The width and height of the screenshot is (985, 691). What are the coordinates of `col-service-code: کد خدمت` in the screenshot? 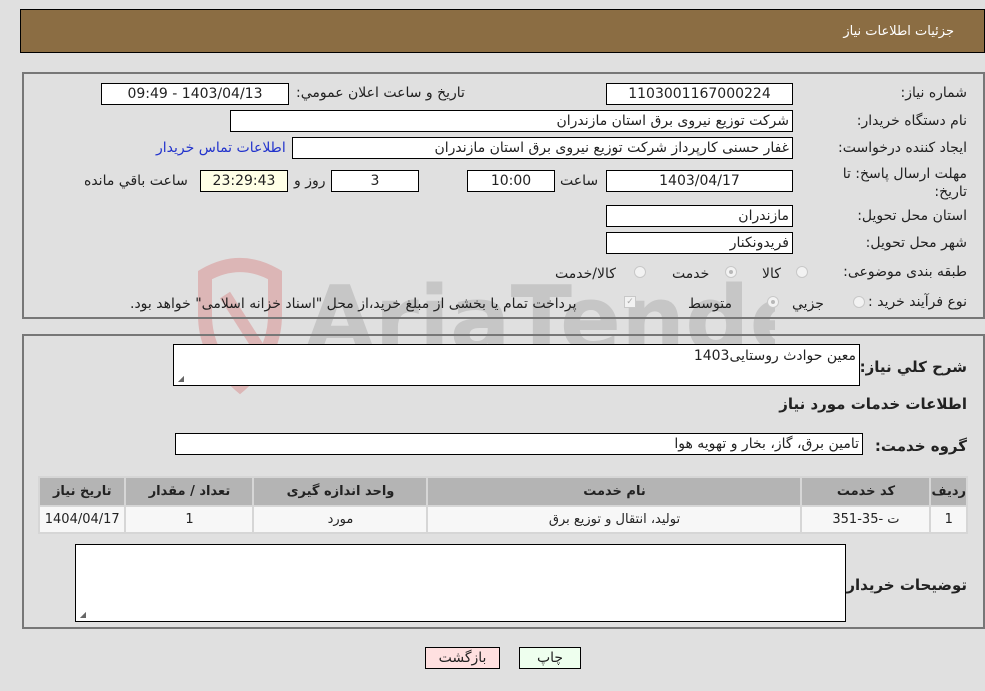 It's located at (866, 491).